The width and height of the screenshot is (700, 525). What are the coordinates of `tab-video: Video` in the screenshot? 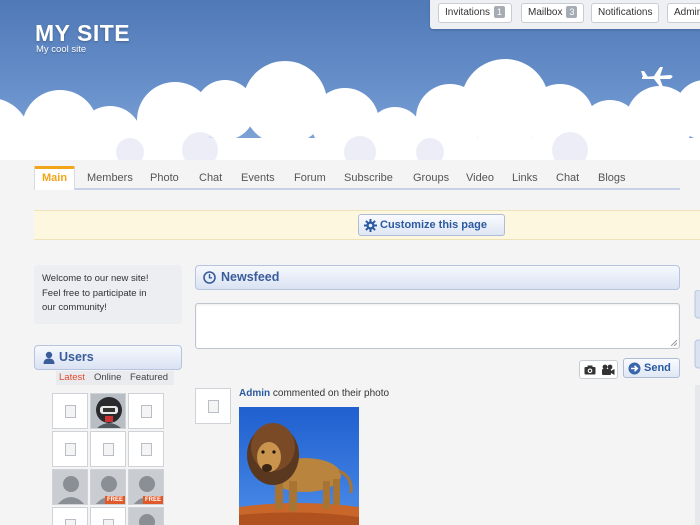 It's located at (480, 178).